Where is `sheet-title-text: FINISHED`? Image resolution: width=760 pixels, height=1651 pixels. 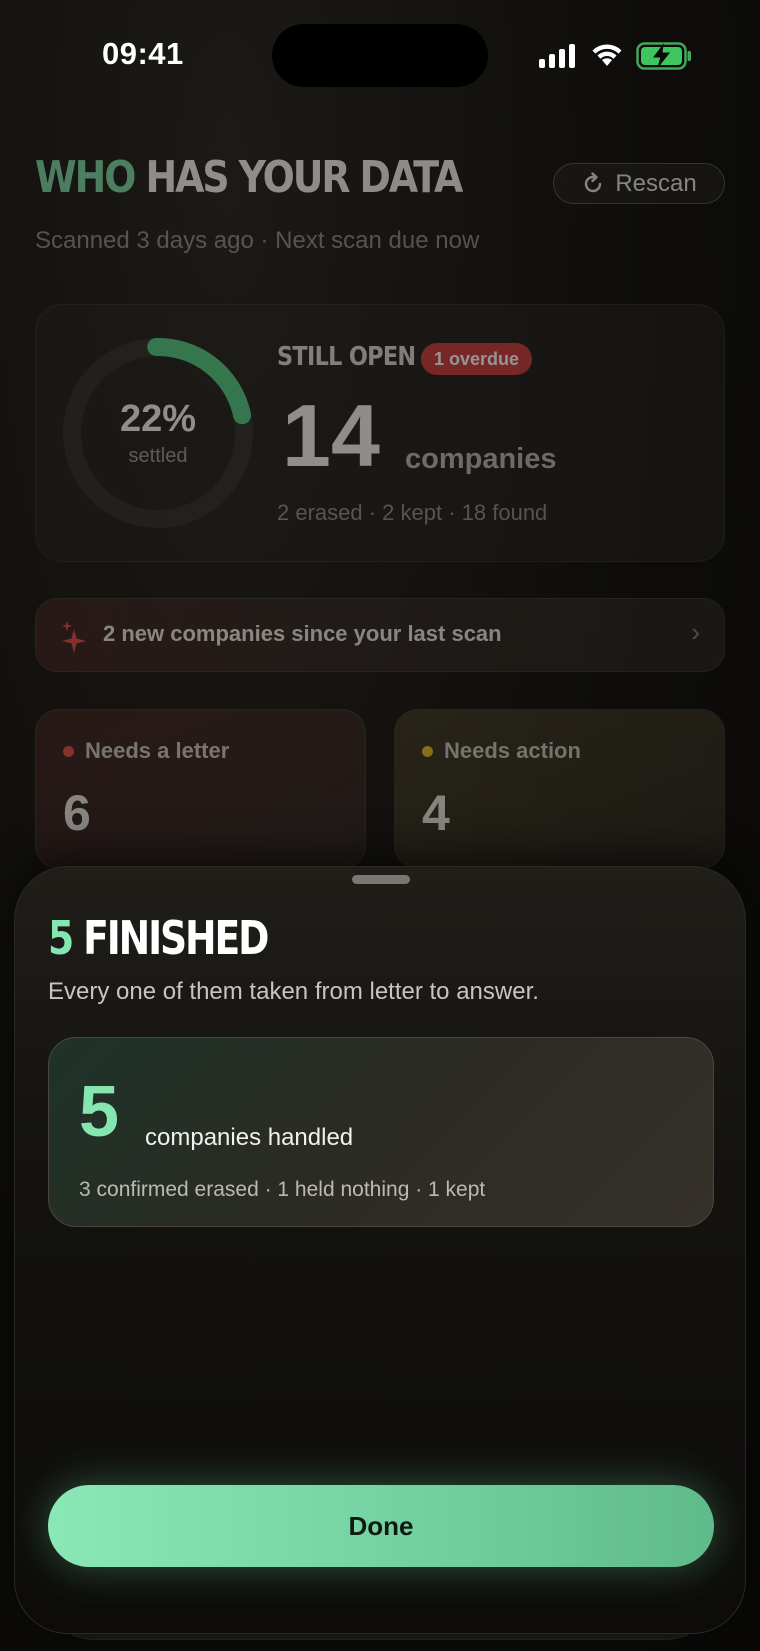 sheet-title-text: FINISHED is located at coordinates (176, 938).